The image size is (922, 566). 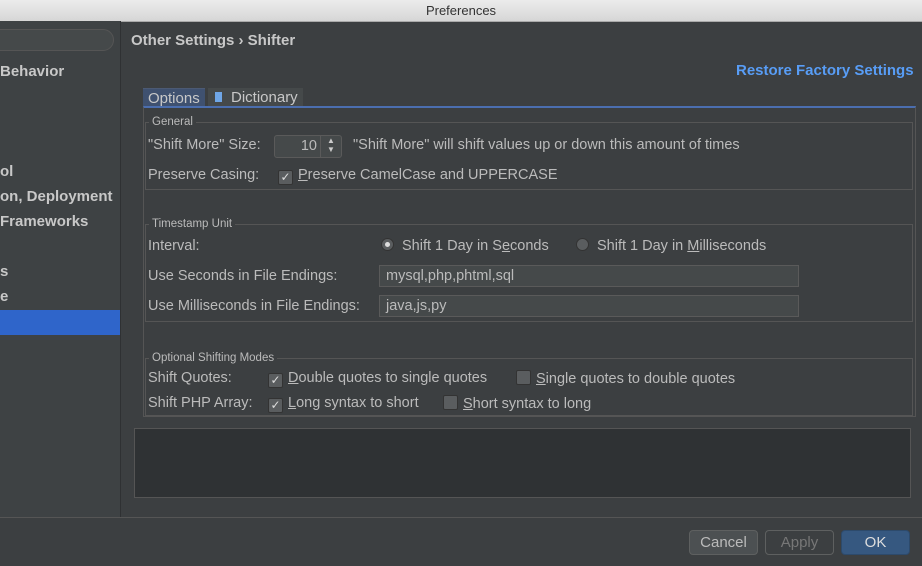 What do you see at coordinates (589, 276) in the screenshot?
I see `seconds-endings-input: mysql,php,phtml,sql` at bounding box center [589, 276].